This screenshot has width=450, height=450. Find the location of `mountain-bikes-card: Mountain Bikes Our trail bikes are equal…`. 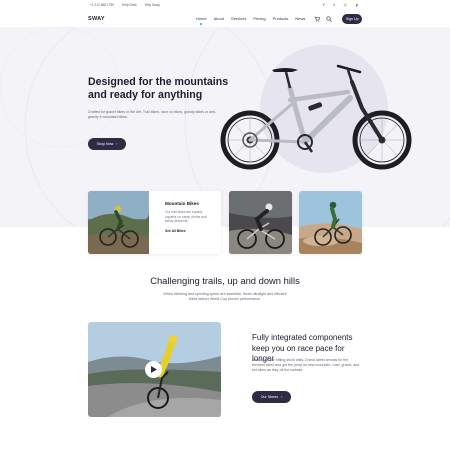

mountain-bikes-card: Mountain Bikes Our trail bikes are equal… is located at coordinates (154, 222).